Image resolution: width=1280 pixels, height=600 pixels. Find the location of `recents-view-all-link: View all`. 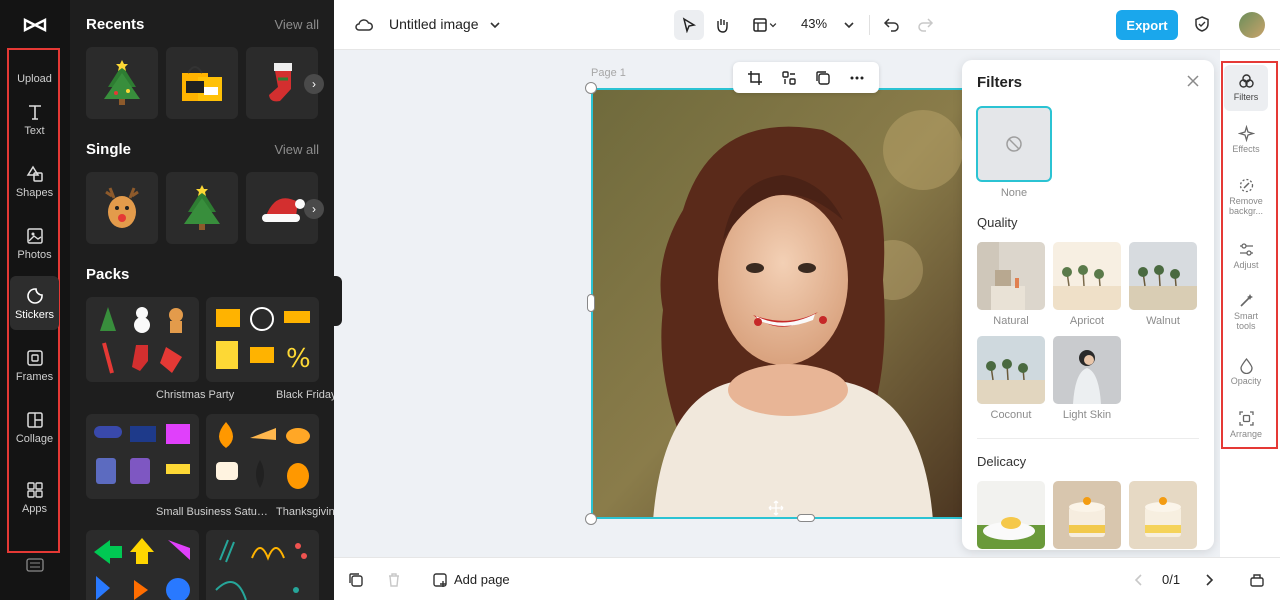

recents-view-all-link: View all is located at coordinates (296, 24).